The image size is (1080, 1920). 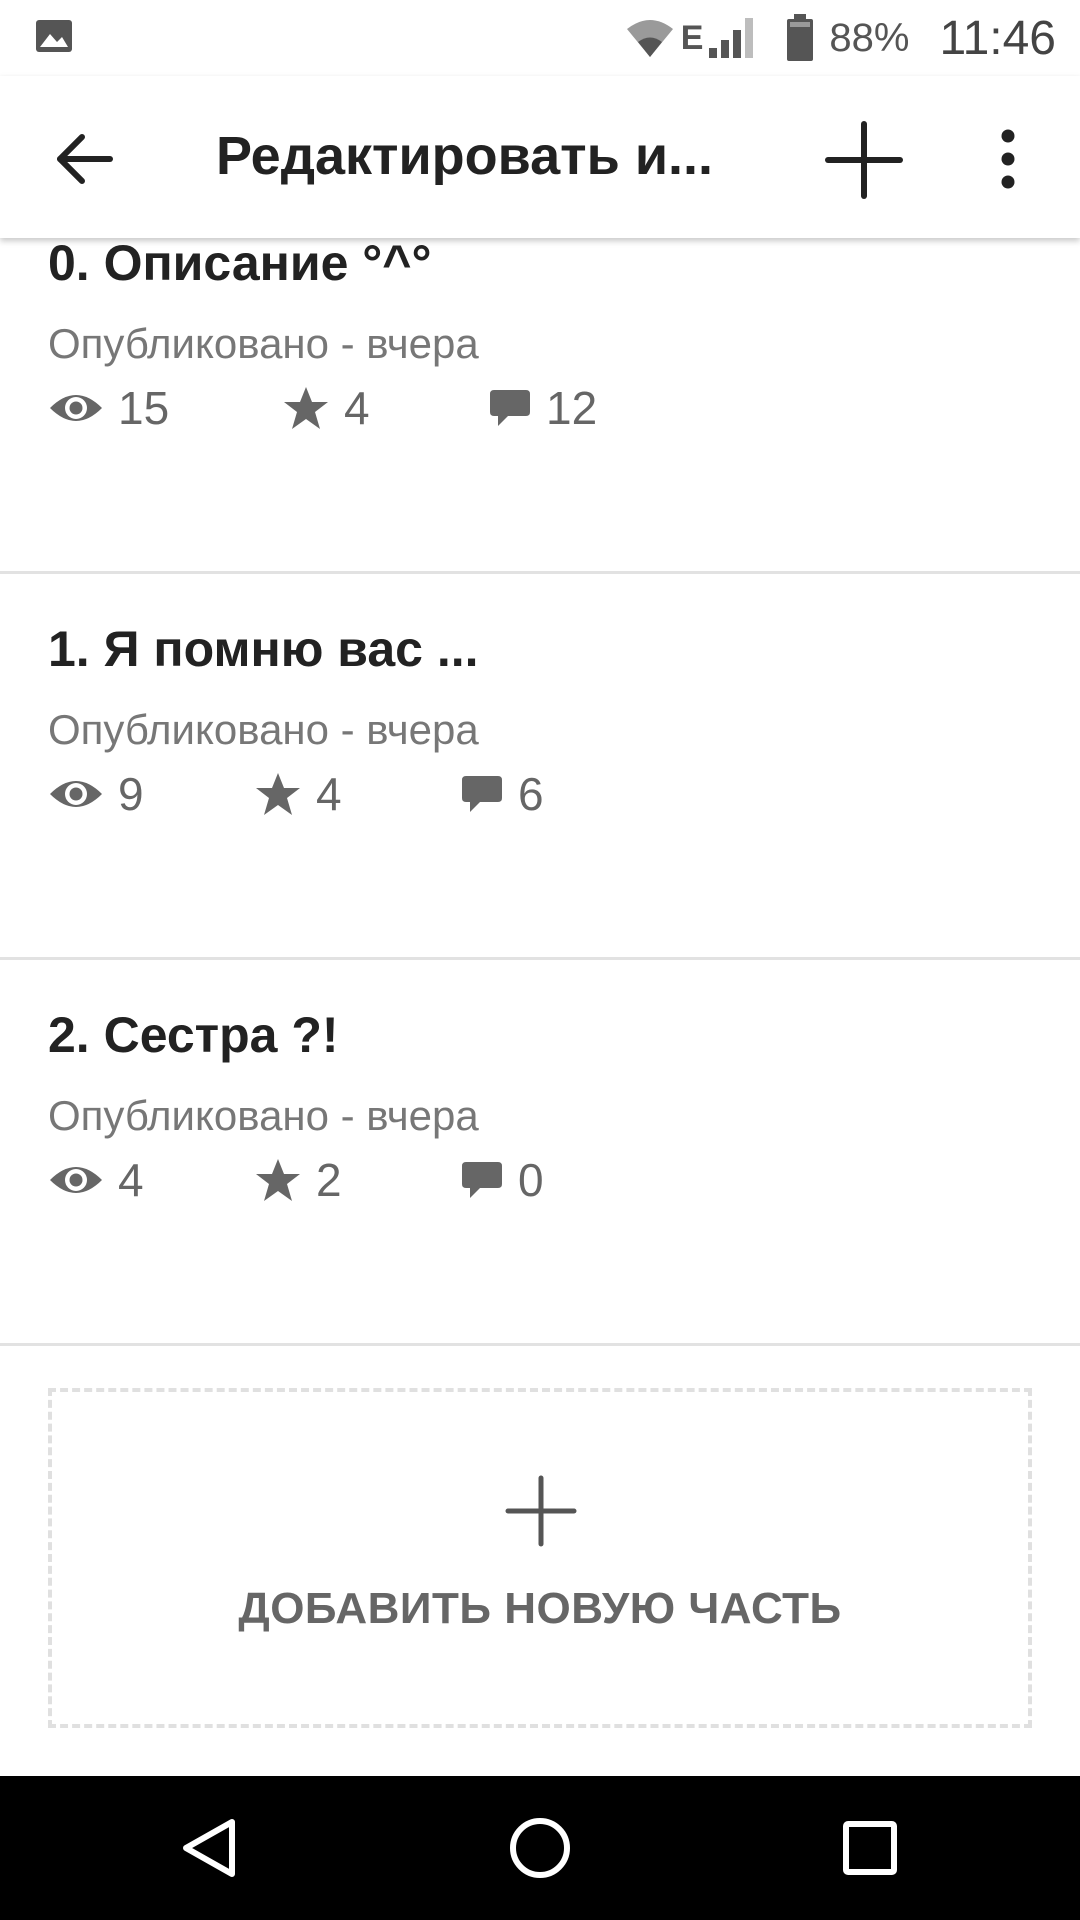 What do you see at coordinates (131, 794) in the screenshot?
I see `views-count: 9` at bounding box center [131, 794].